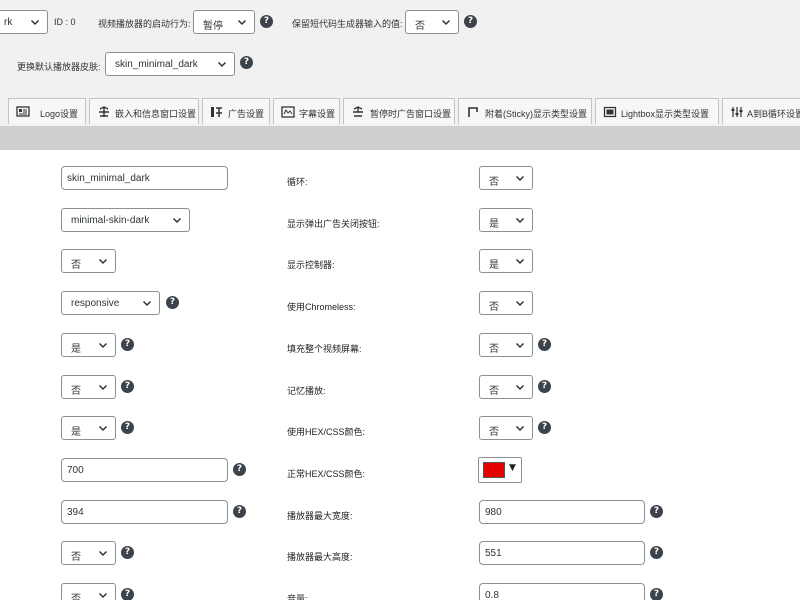  Describe the element at coordinates (321, 307) in the screenshot. I see `chromeless-label: 使用Chromeless:` at that location.